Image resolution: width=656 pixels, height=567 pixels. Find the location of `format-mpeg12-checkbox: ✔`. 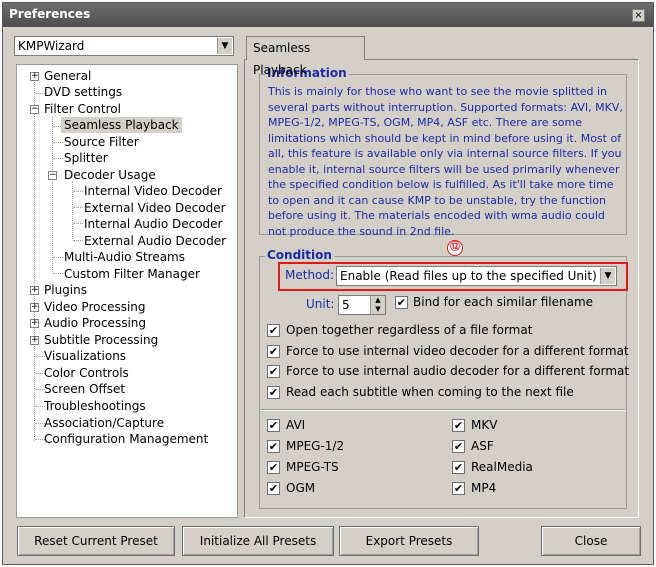

format-mpeg12-checkbox: ✔ is located at coordinates (273, 446).